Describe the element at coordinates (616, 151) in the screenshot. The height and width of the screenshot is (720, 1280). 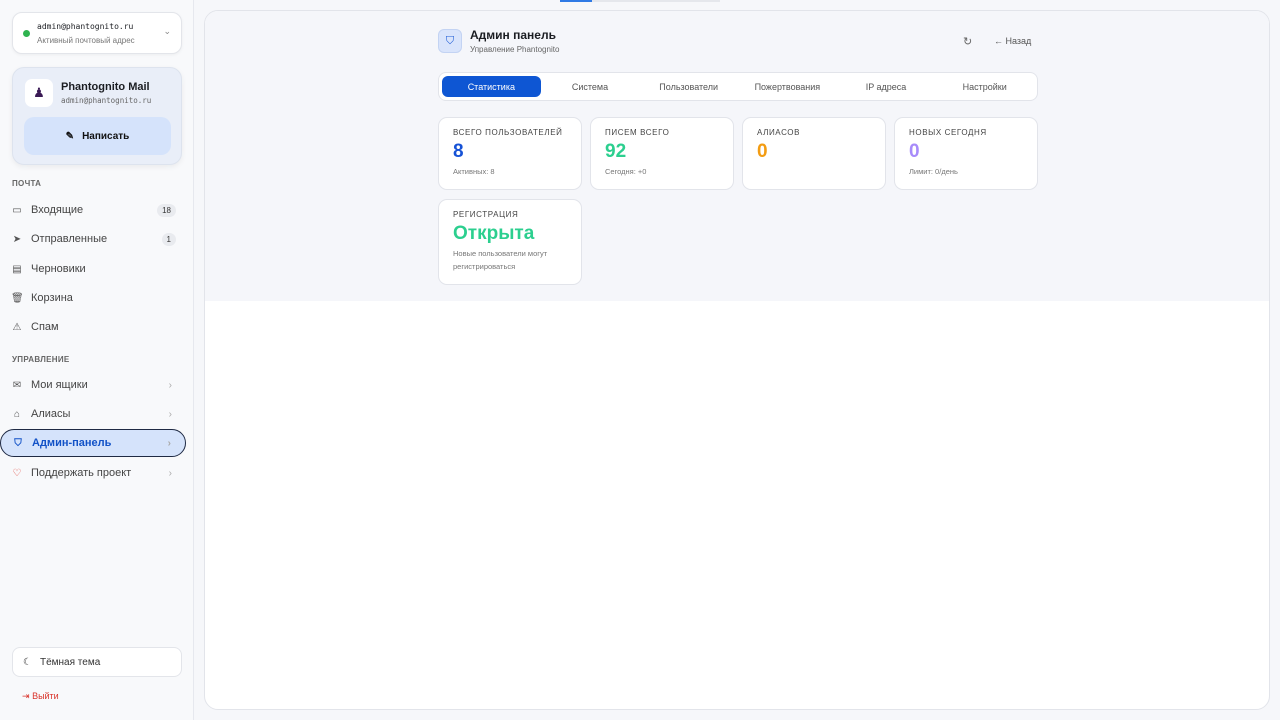
I see `card-value: 92` at that location.